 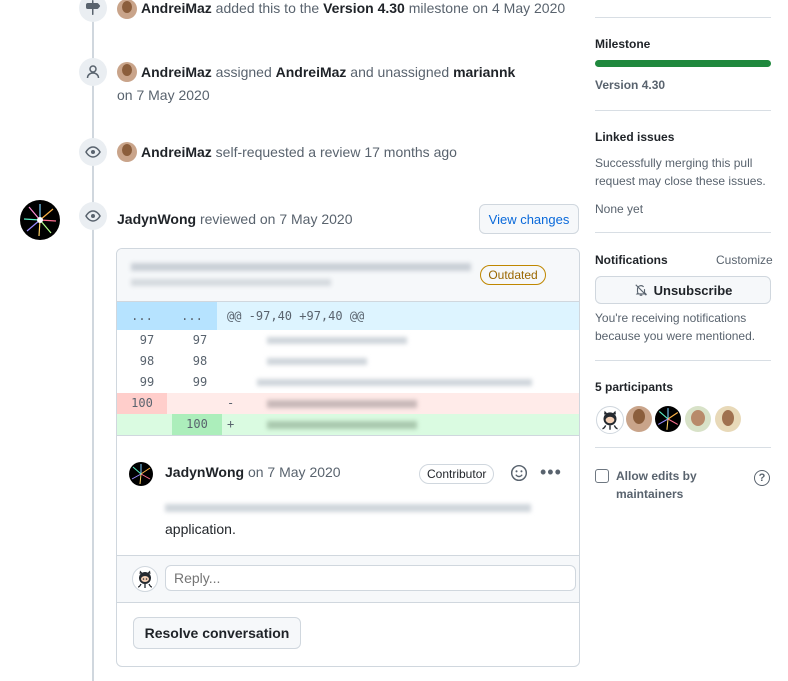 I want to click on milestone-progress-fill, so click(x=683, y=63).